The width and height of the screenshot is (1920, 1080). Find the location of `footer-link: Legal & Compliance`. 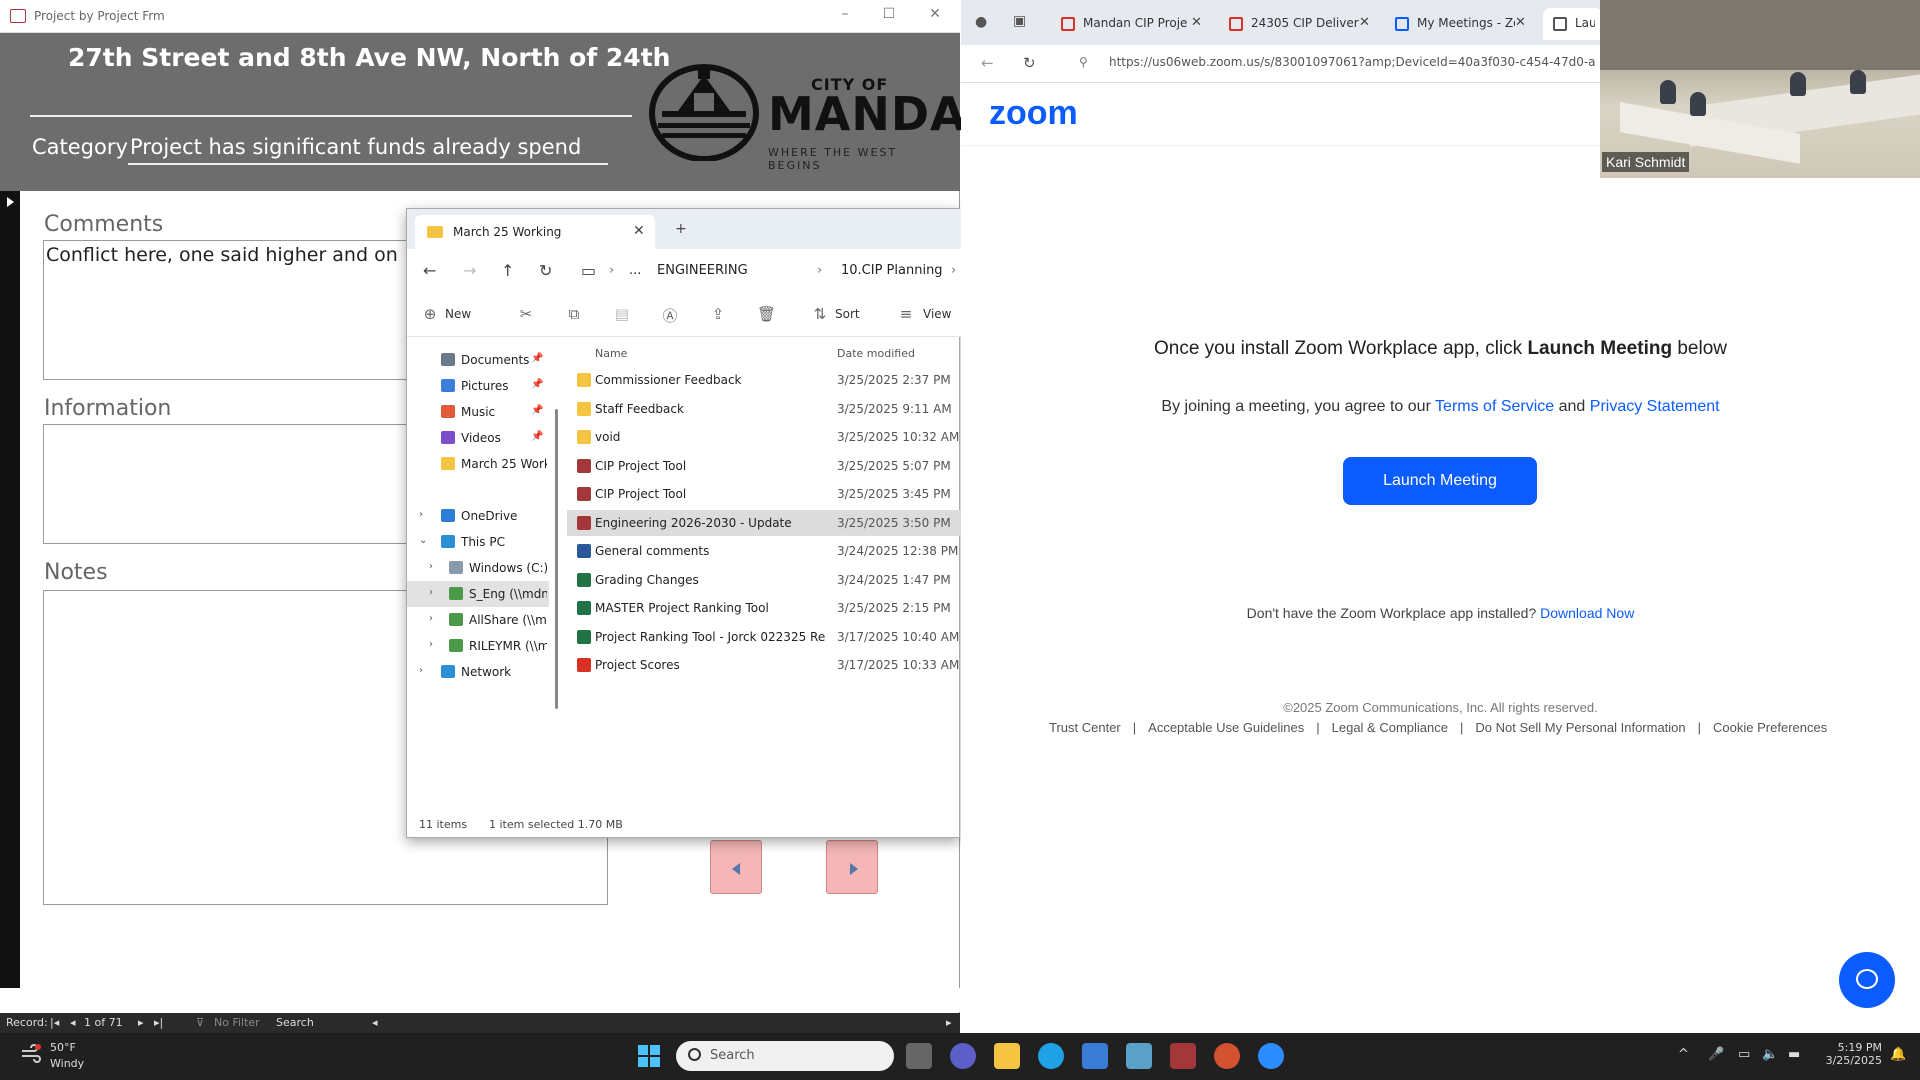

footer-link: Legal & Compliance is located at coordinates (1390, 727).